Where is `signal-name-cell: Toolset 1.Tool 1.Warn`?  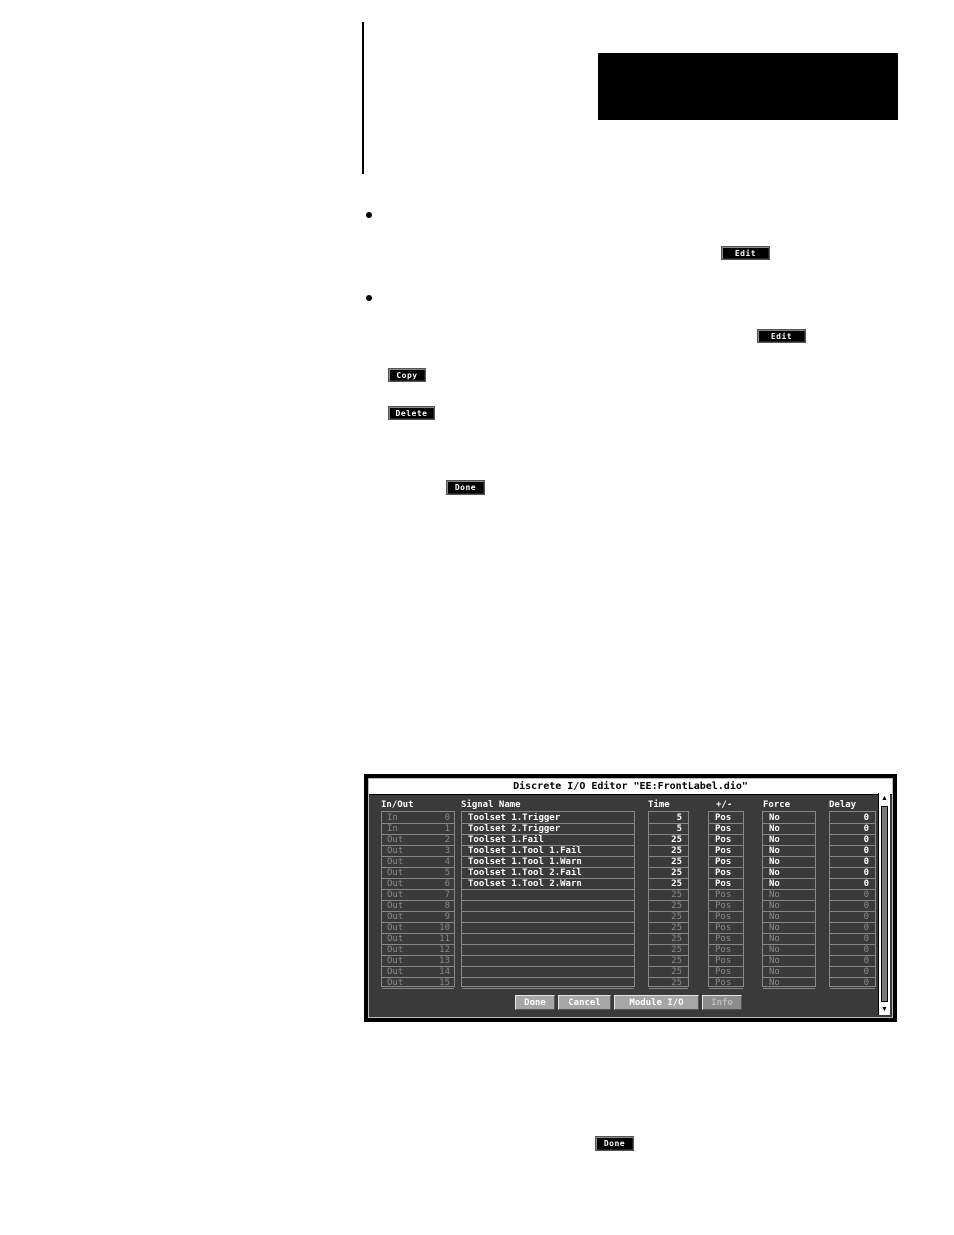
signal-name-cell: Toolset 1.Tool 1.Warn is located at coordinates (548, 862).